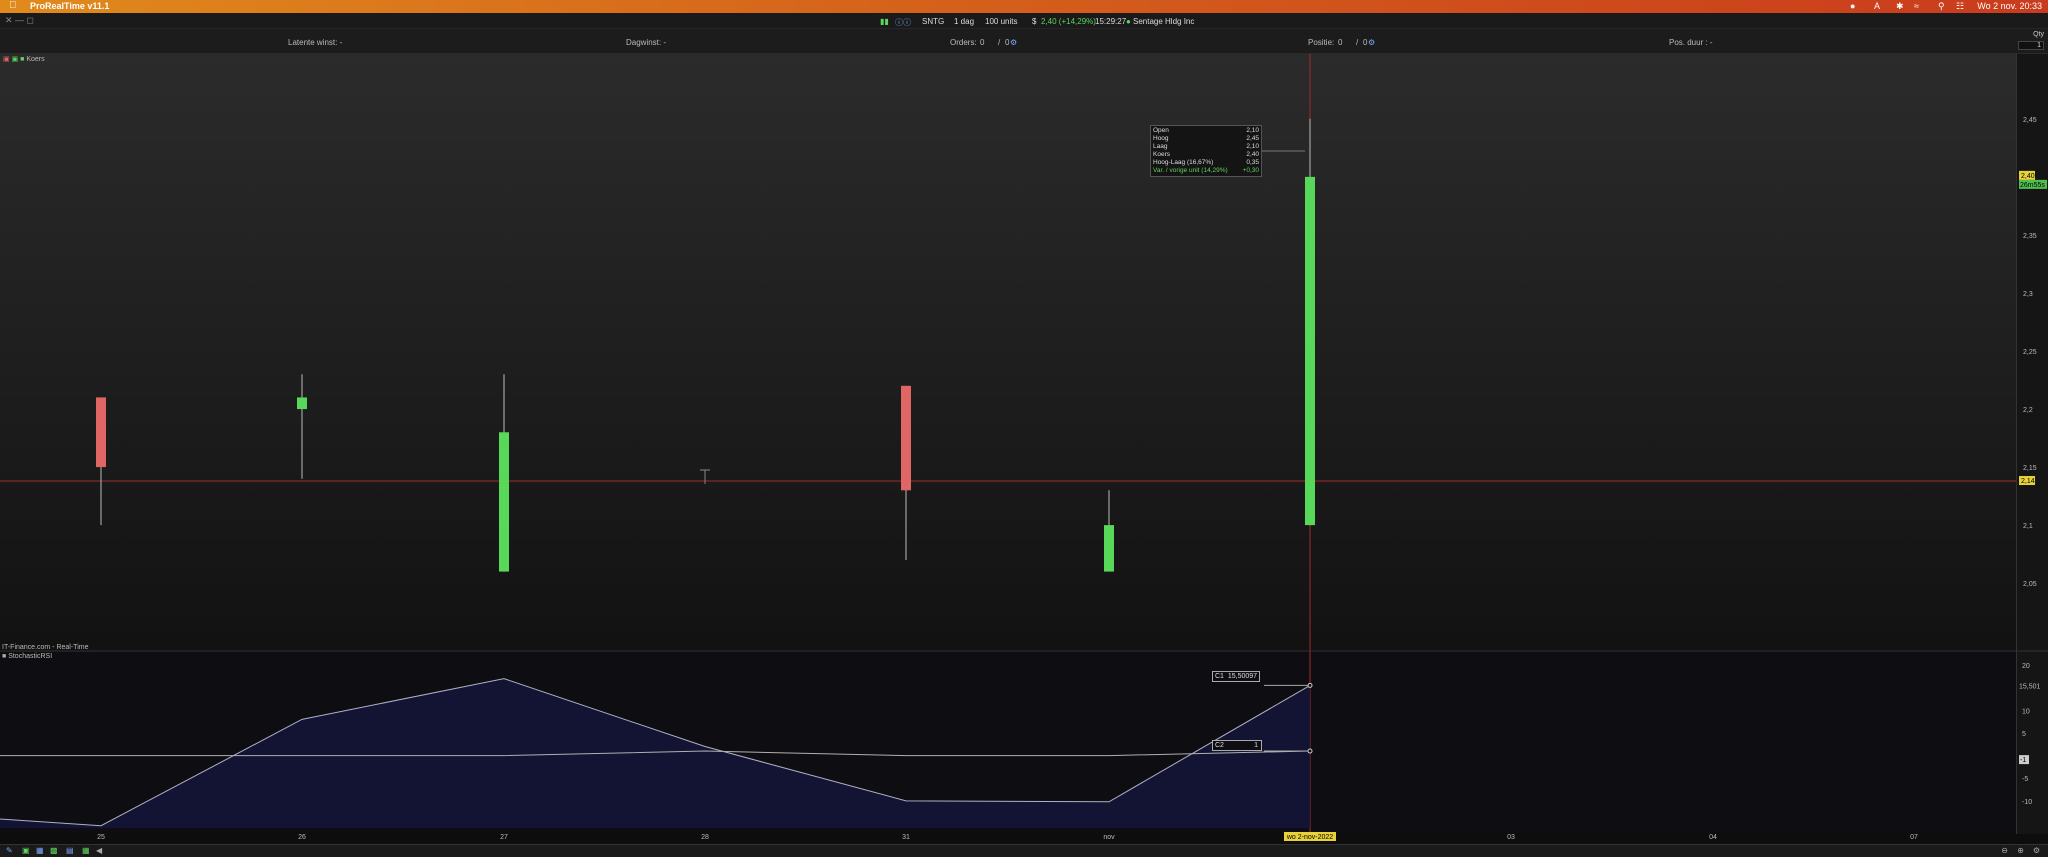 This screenshot has height=857, width=2048. I want to click on price-tick-label: 2,2, so click(2028, 410).